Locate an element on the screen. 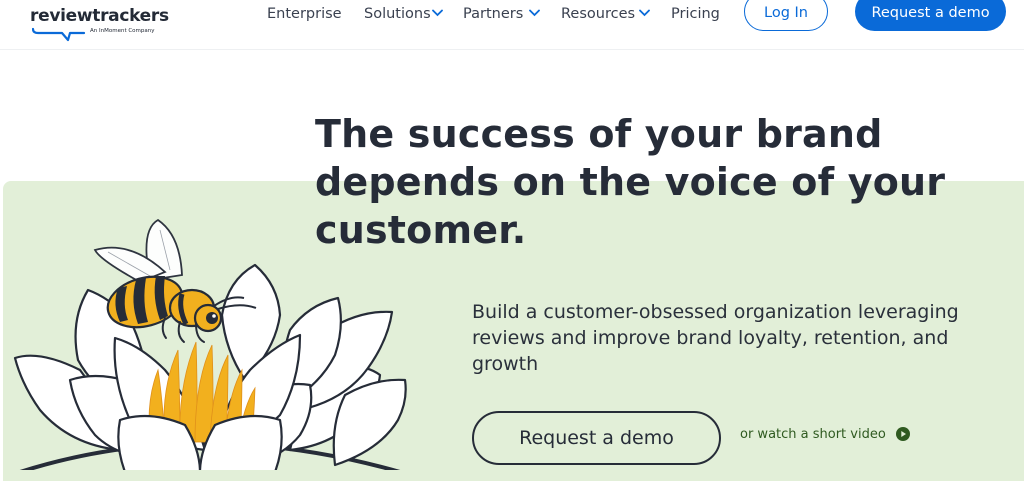 The image size is (1024, 481). nav-item-enterprise: Enterprise is located at coordinates (304, 15).